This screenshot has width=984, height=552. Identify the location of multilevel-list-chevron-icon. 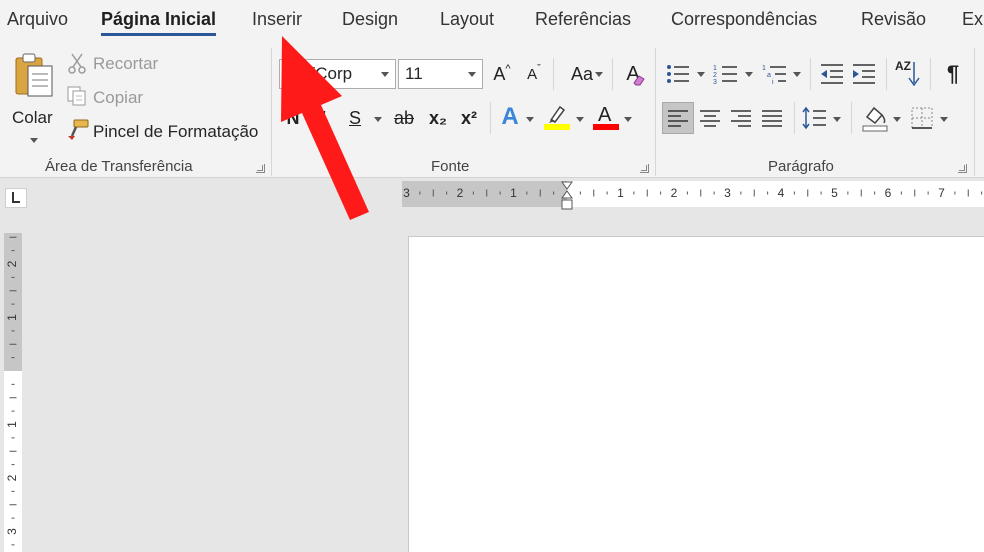
(797, 74).